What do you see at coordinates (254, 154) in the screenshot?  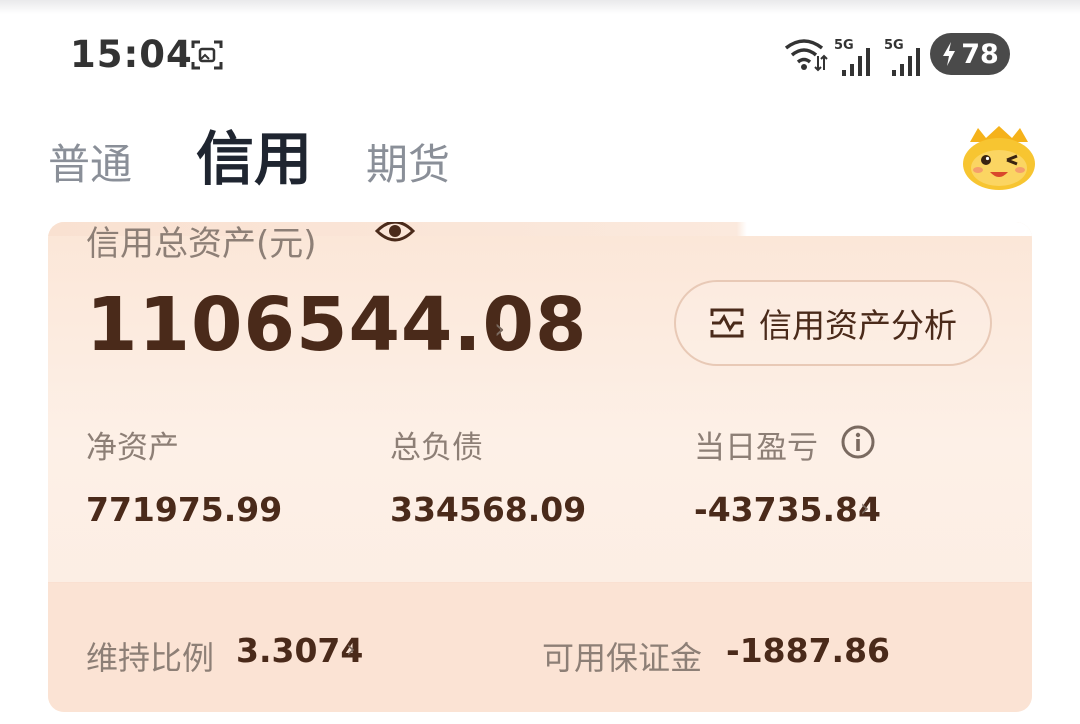 I see `tab-credit: 信用` at bounding box center [254, 154].